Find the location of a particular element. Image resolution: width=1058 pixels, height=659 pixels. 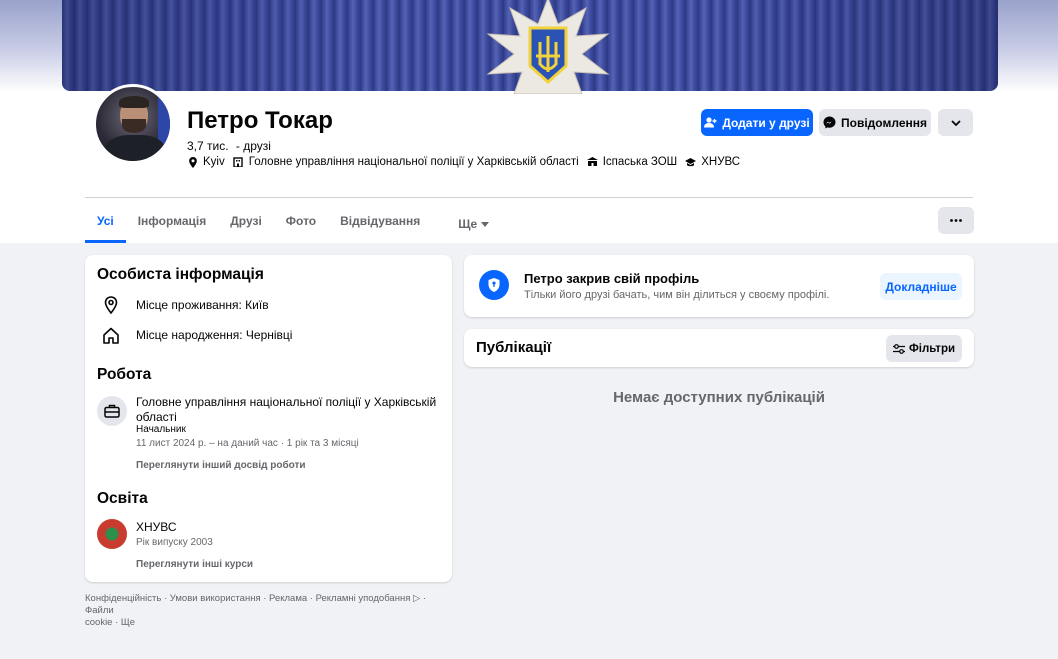

residence-row: Місце проживання: Київ is located at coordinates (183, 305).